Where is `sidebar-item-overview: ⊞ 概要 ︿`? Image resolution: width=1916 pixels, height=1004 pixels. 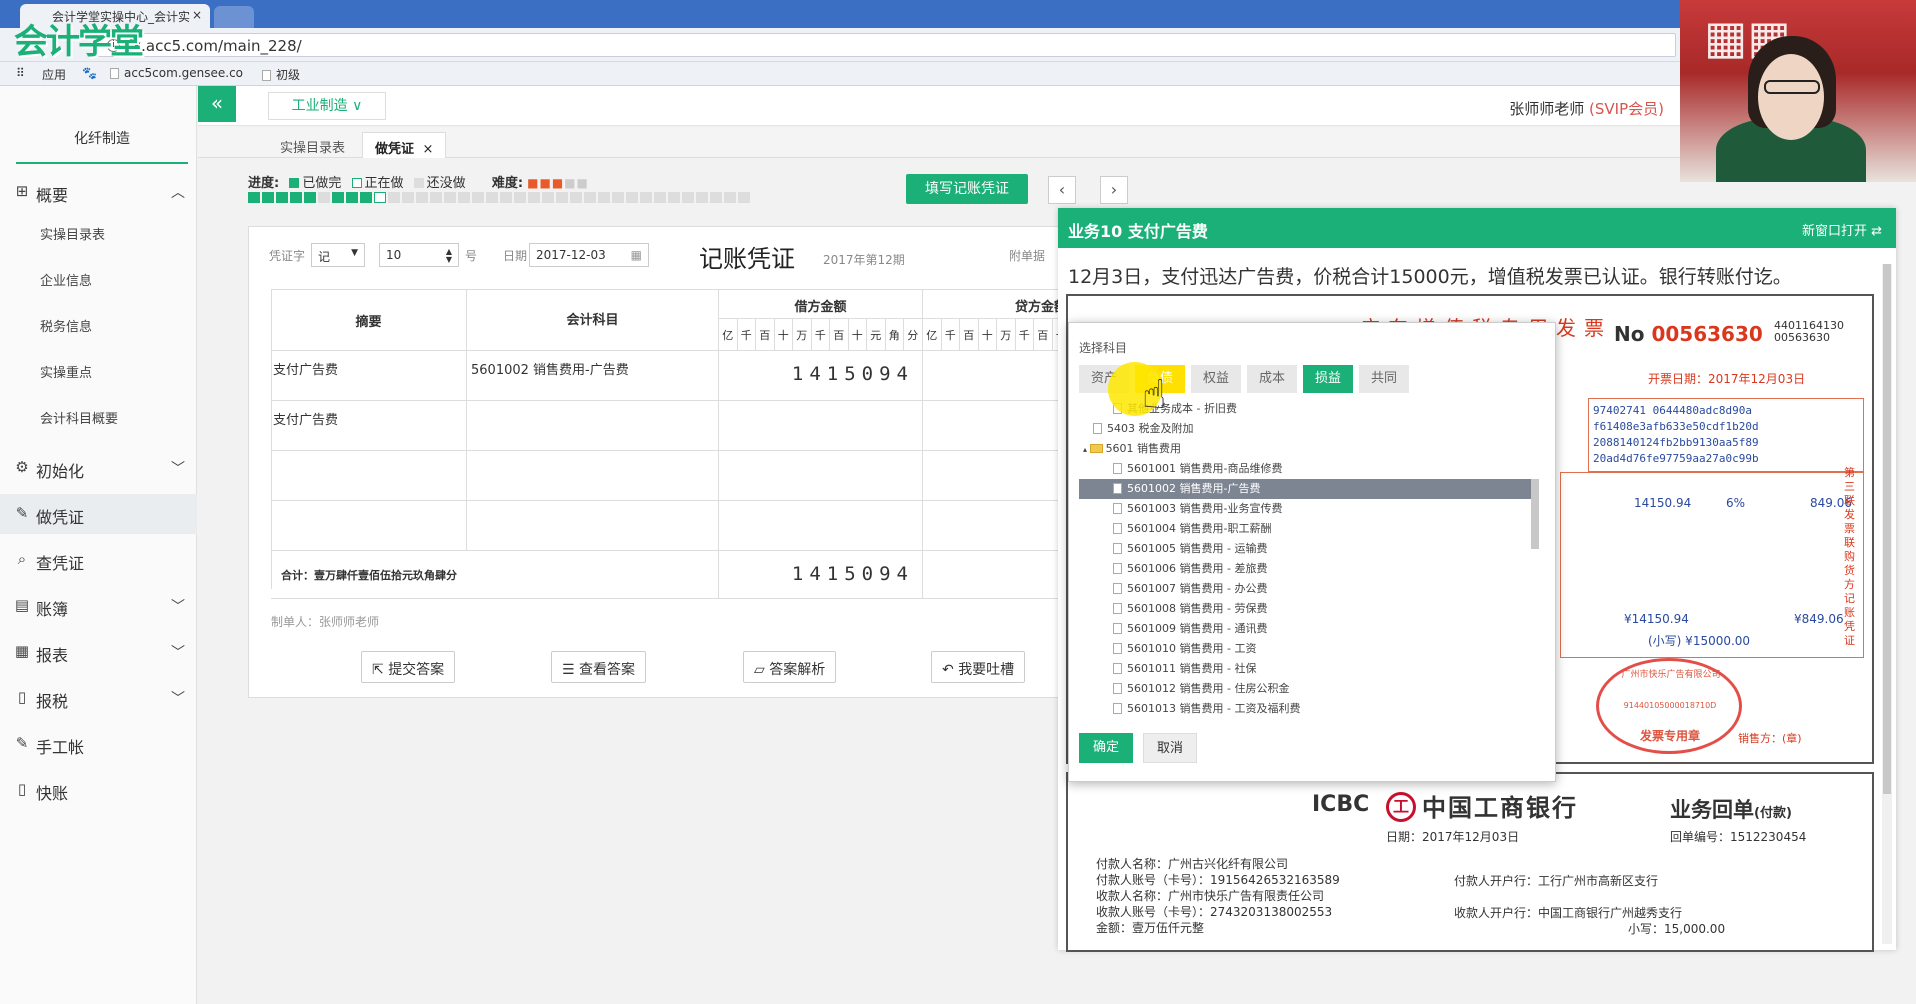 sidebar-item-overview: ⊞ 概要 ︿ is located at coordinates (98, 192).